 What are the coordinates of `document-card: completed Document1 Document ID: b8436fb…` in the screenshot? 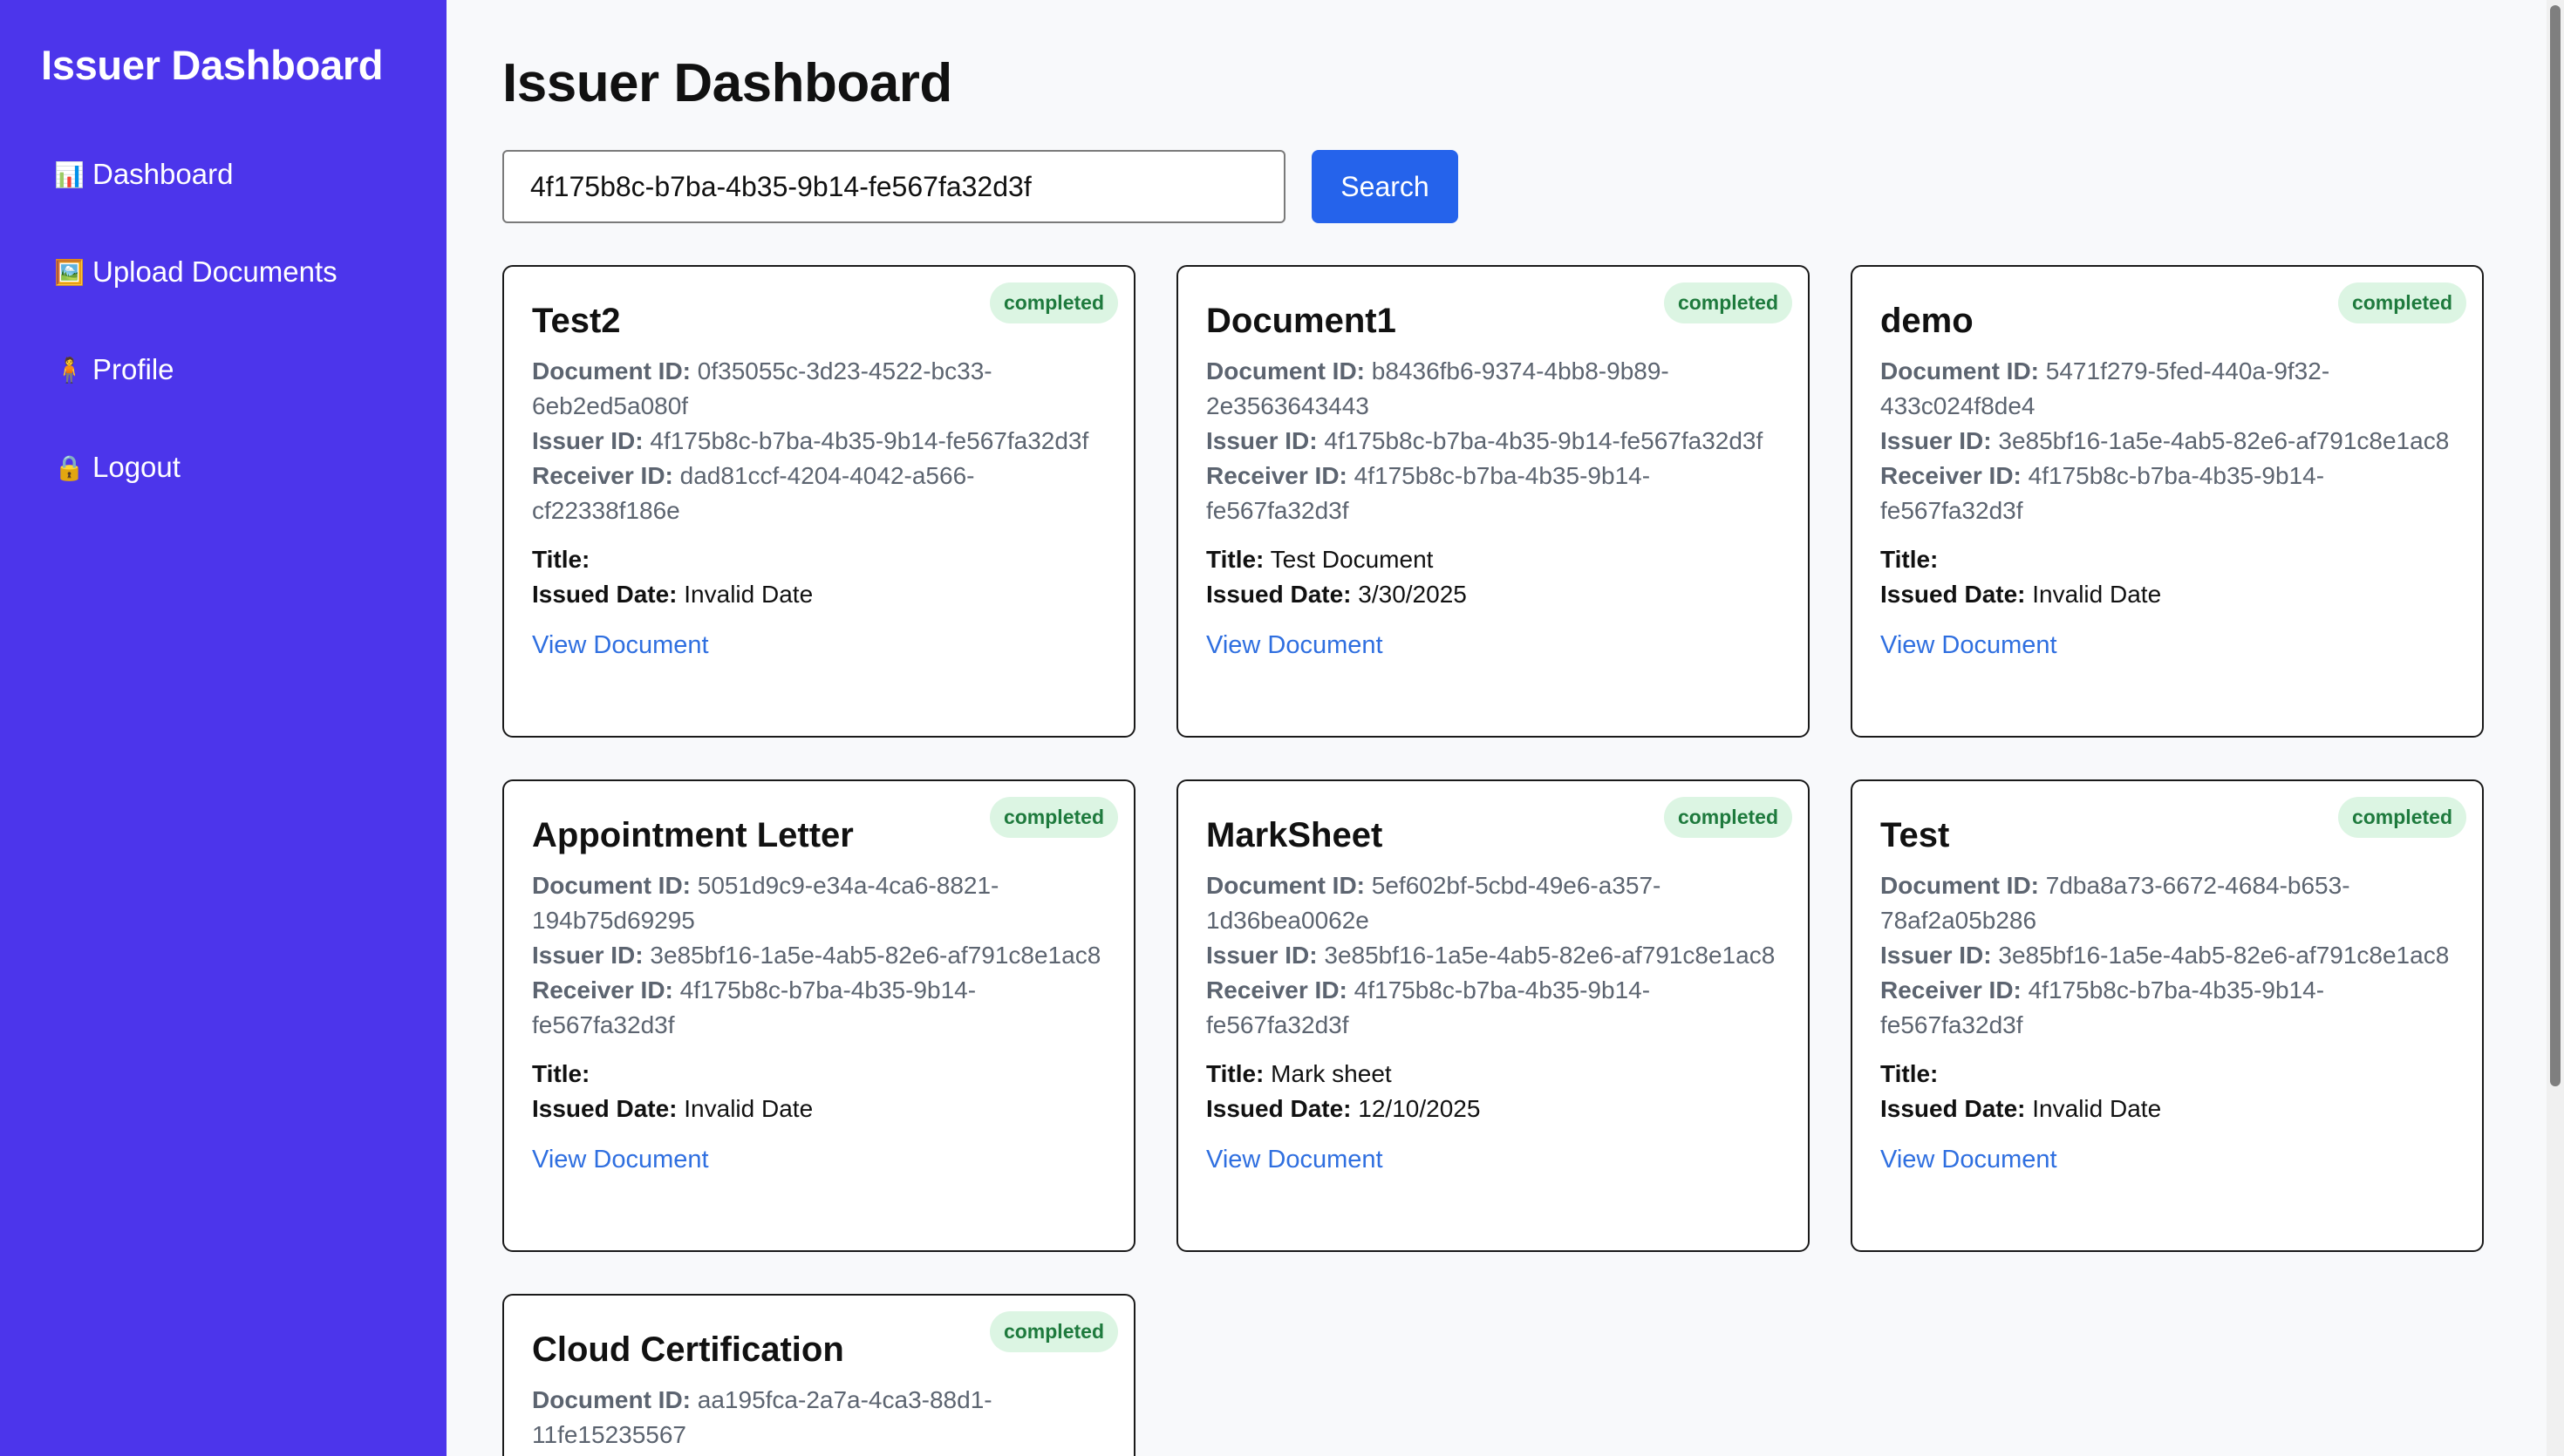 It's located at (1493, 501).